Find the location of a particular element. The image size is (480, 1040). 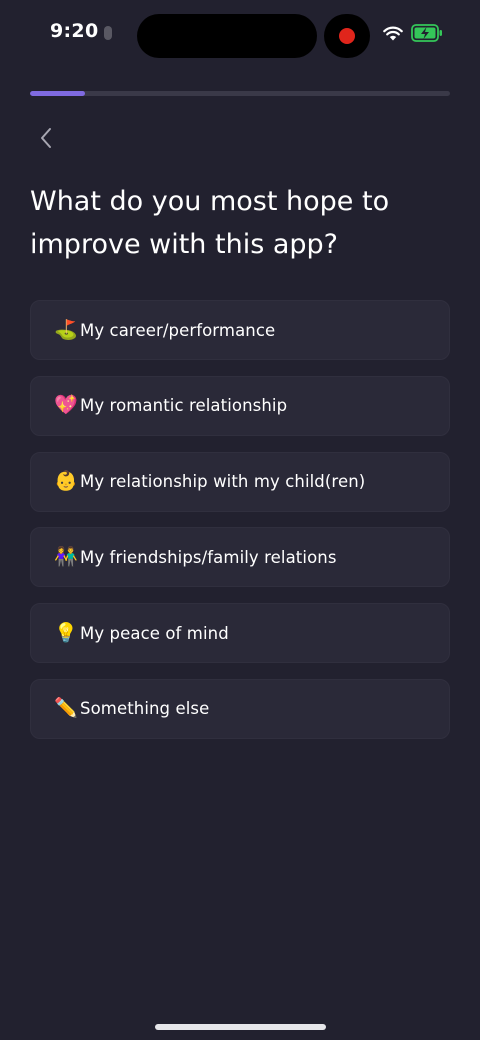

status-bar: 9:20 is located at coordinates (240, 35).